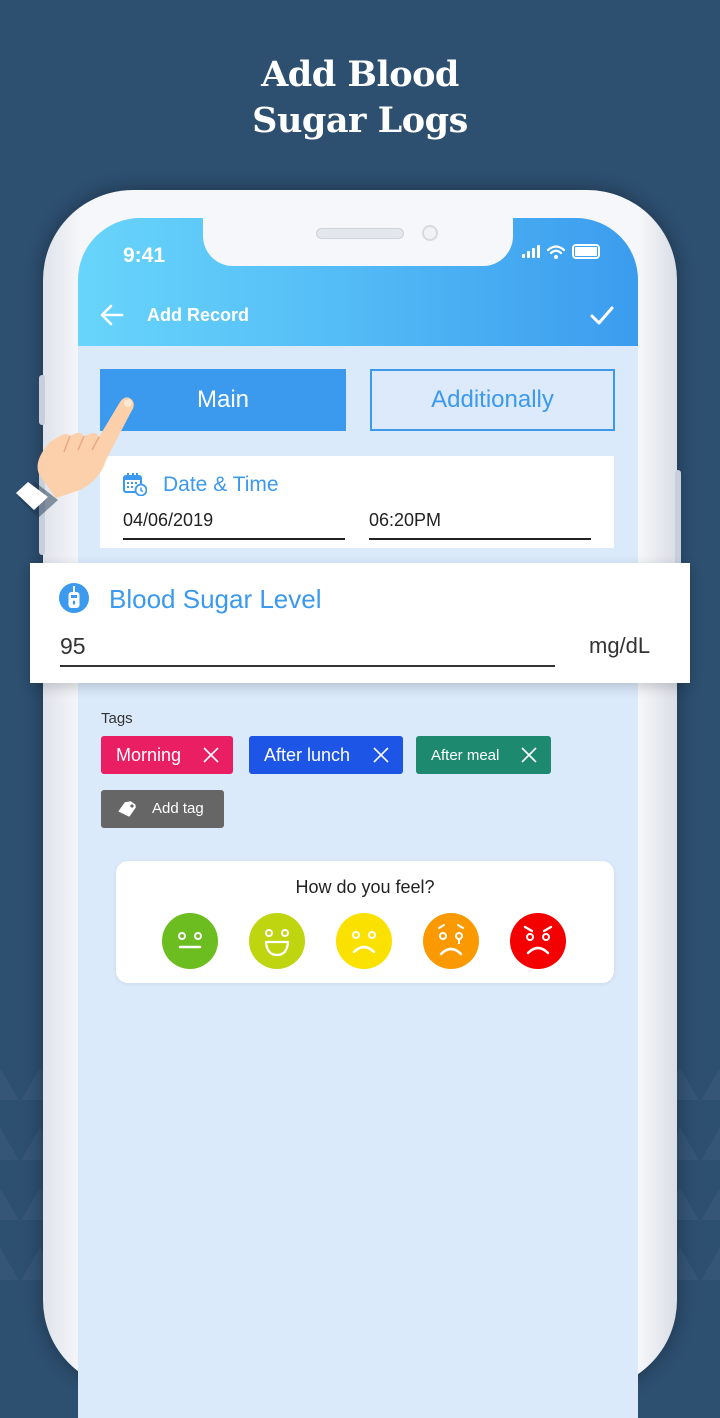 Image resolution: width=720 pixels, height=1418 pixels. Describe the element at coordinates (365, 887) in the screenshot. I see `feeling-title: How do you feel?` at that location.